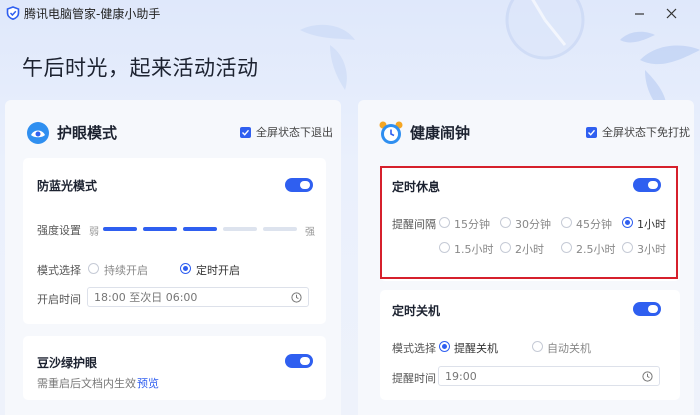 Image resolution: width=700 pixels, height=415 pixels. Describe the element at coordinates (93, 268) in the screenshot. I see `mode-continuous-radio` at that location.